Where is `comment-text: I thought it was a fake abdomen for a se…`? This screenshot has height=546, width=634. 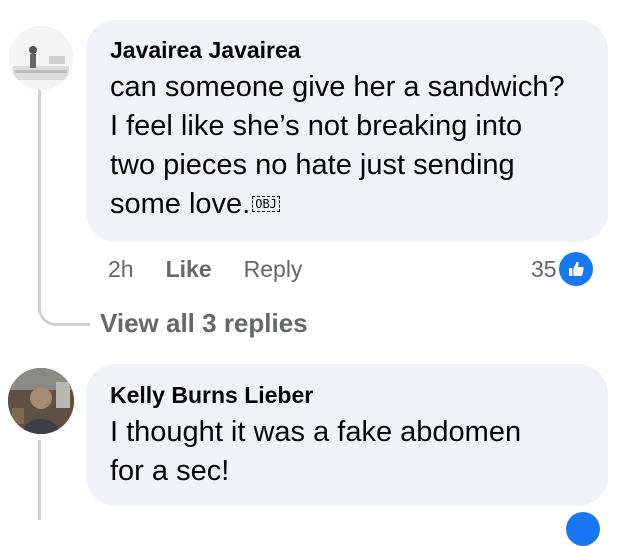
comment-text: I thought it was a fake abdomen for a se… is located at coordinates (359, 452).